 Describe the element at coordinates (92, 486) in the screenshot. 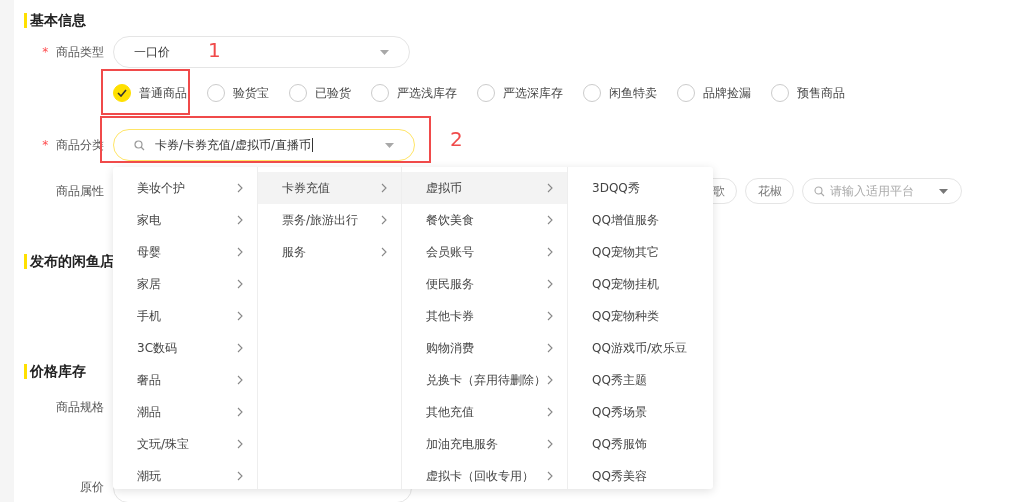

I see `field-label: 原价` at that location.